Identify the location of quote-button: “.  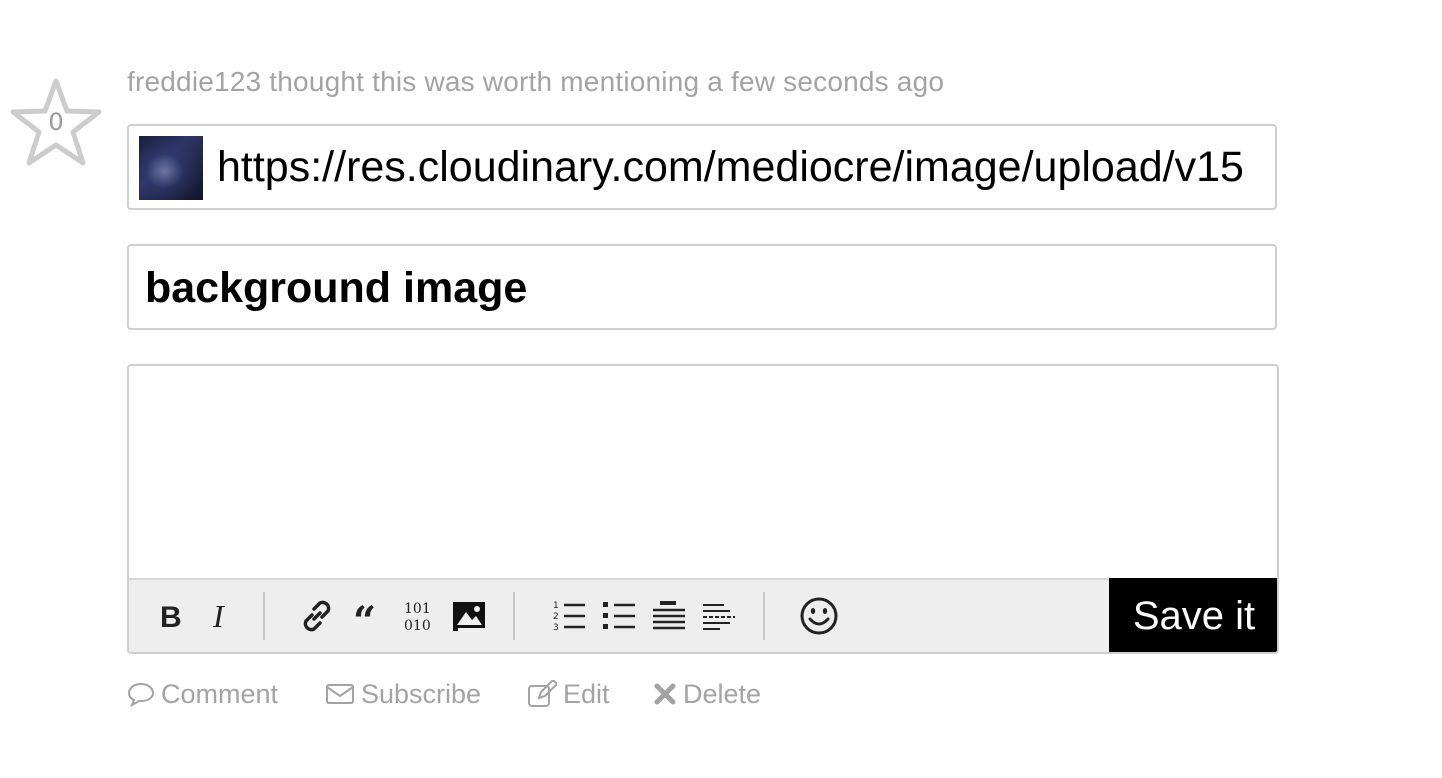
(369, 616).